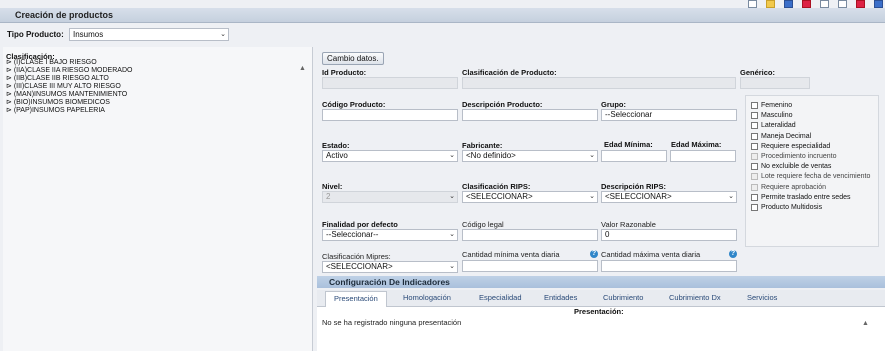 The image size is (885, 351). What do you see at coordinates (337, 155) in the screenshot?
I see `estado-value: Activo` at bounding box center [337, 155].